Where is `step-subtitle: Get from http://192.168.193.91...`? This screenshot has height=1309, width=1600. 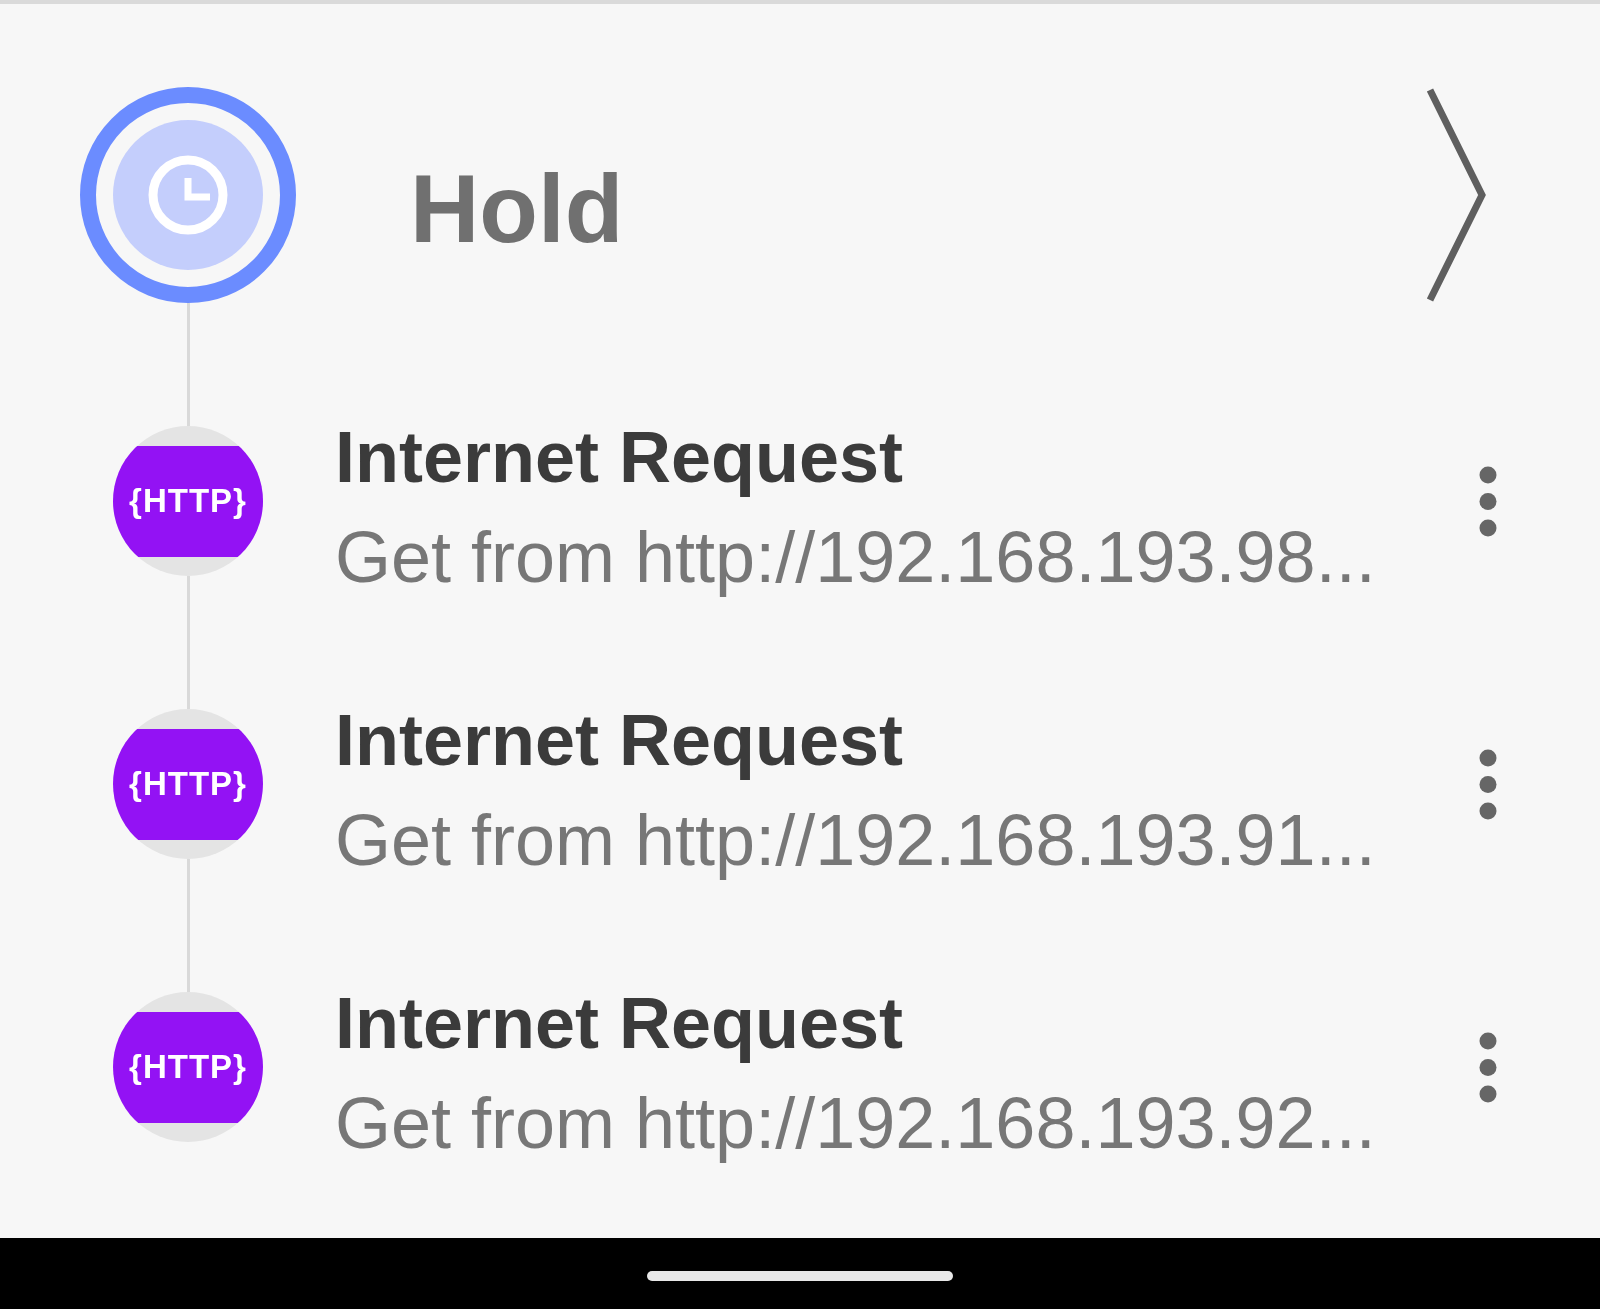
step-subtitle: Get from http://192.168.193.91... is located at coordinates (855, 840).